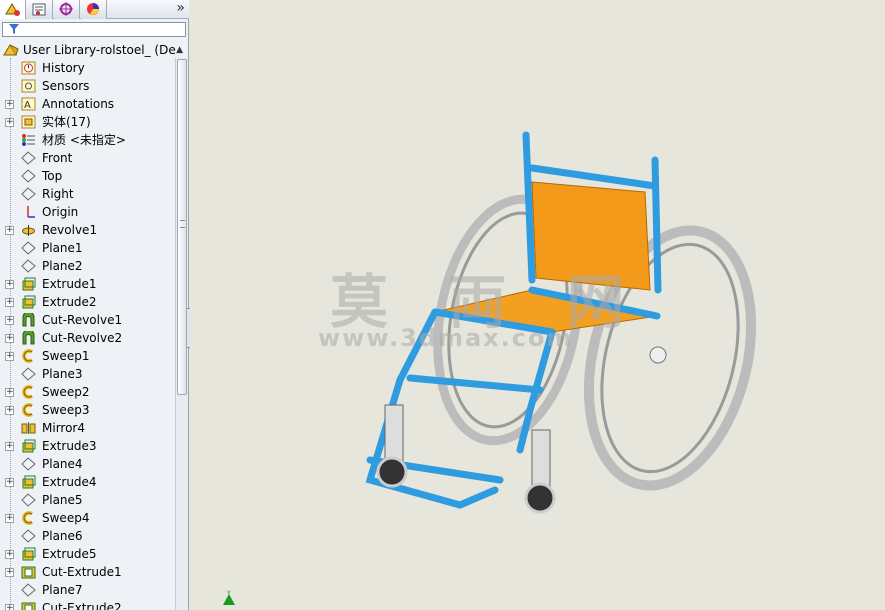  I want to click on tree-item-17: + 实体(17), so click(87, 122).